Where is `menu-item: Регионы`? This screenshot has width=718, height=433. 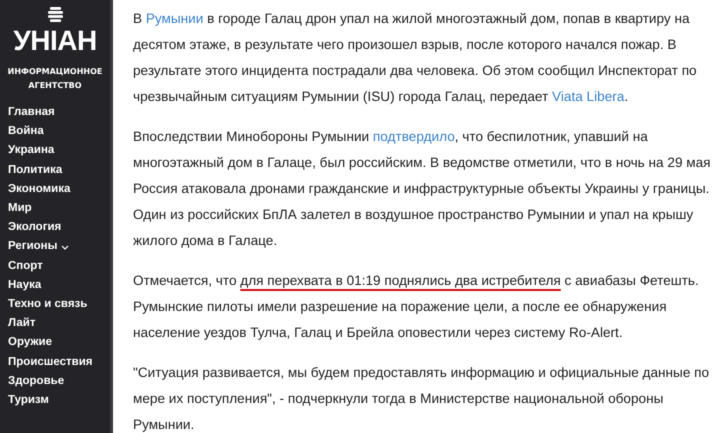 menu-item: Регионы is located at coordinates (39, 247).